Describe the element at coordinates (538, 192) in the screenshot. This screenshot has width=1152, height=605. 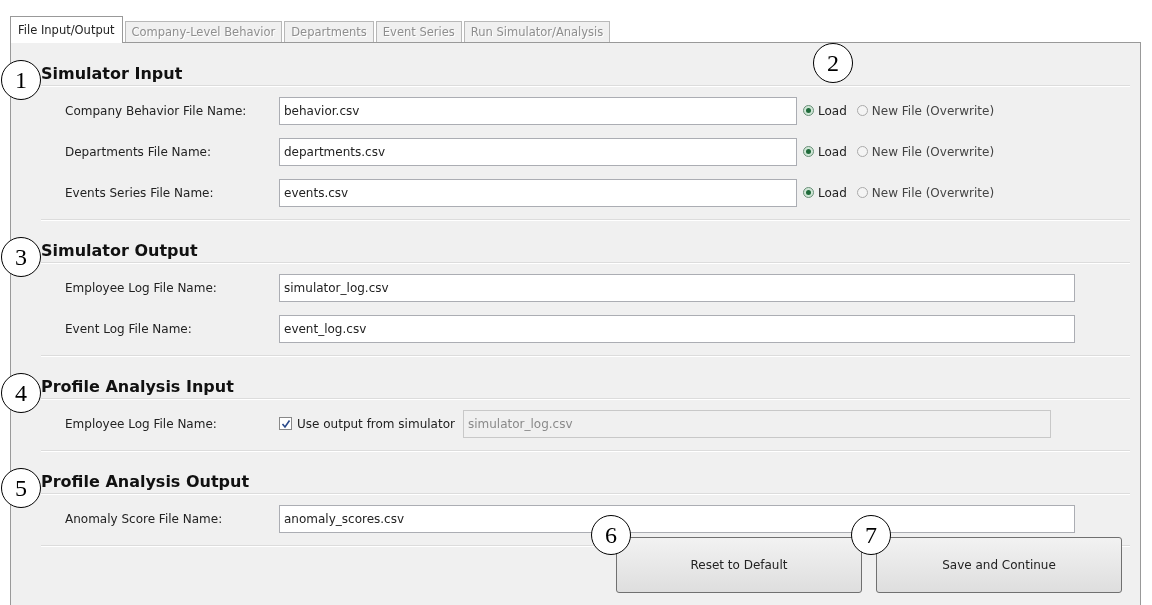
I see `file-name-field: events.csv` at that location.